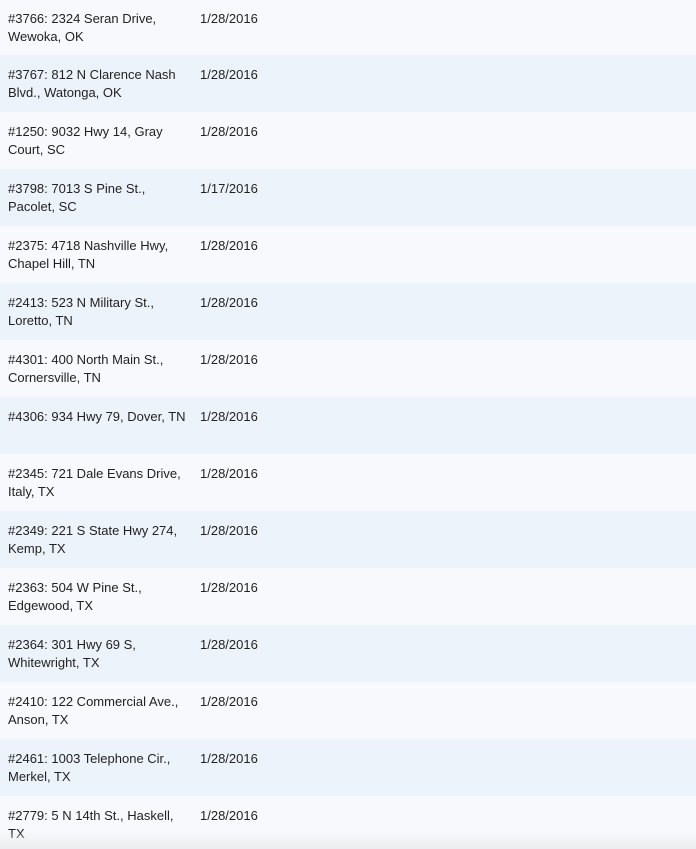  I want to click on store-address: #3766: 2324 Seran Drive, Wewoka, OK, so click(82, 27).